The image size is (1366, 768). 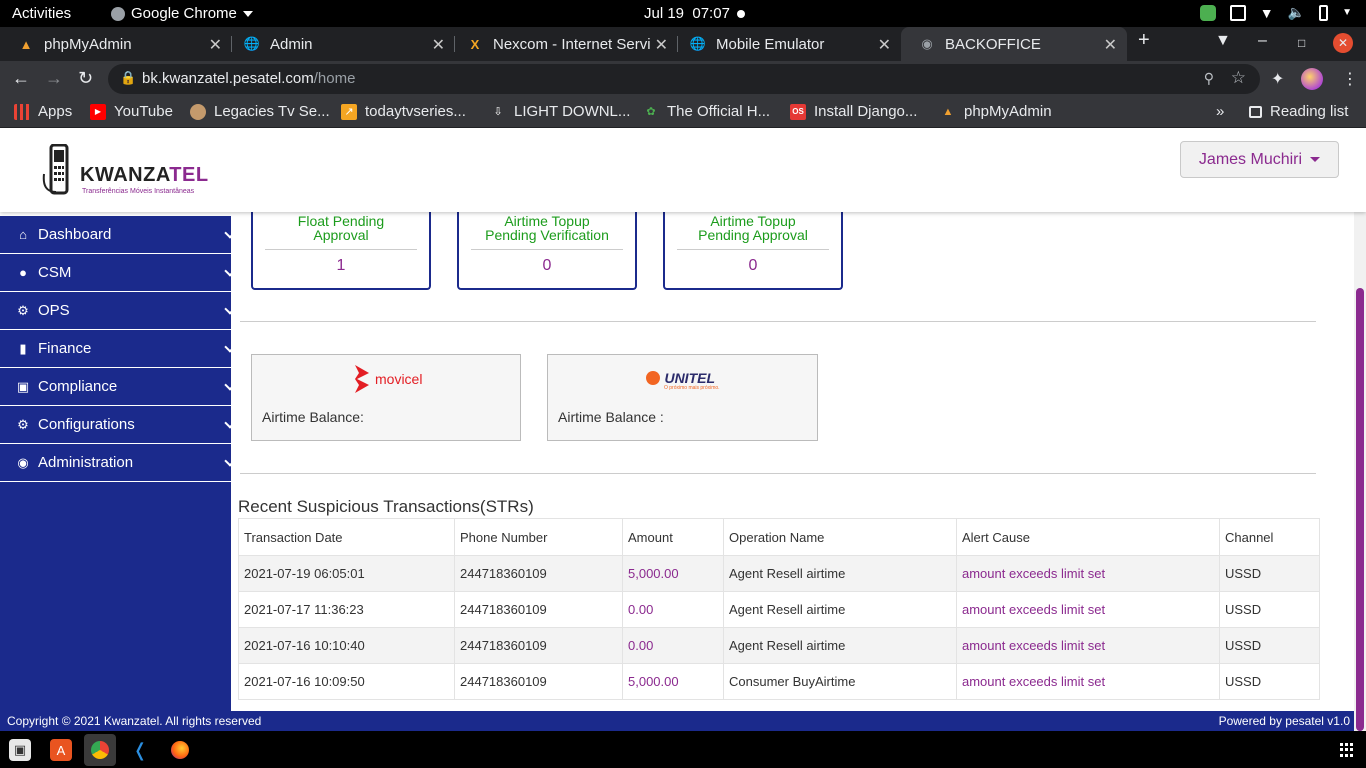 I want to click on cell-alert-cause: amount exceeds limit set, so click(x=1088, y=645).